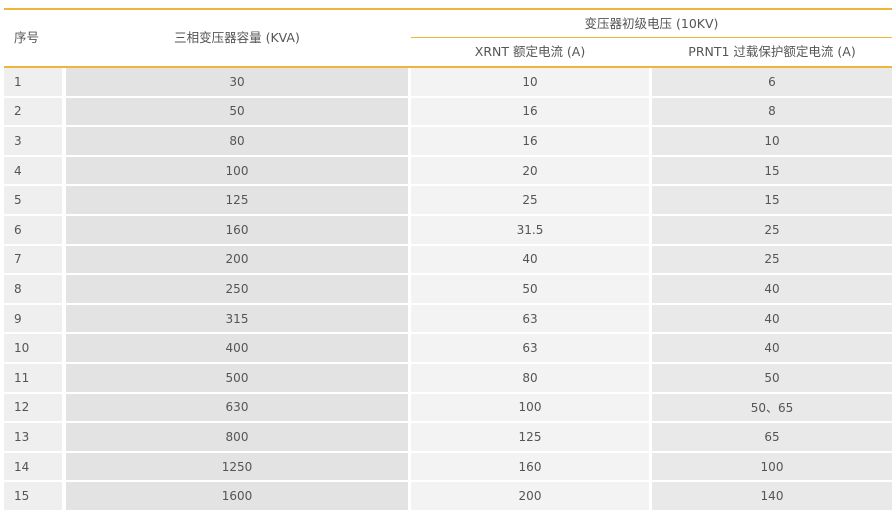  Describe the element at coordinates (237, 37) in the screenshot. I see `header-capacity: 三相变压器容量 (KVA)` at that location.